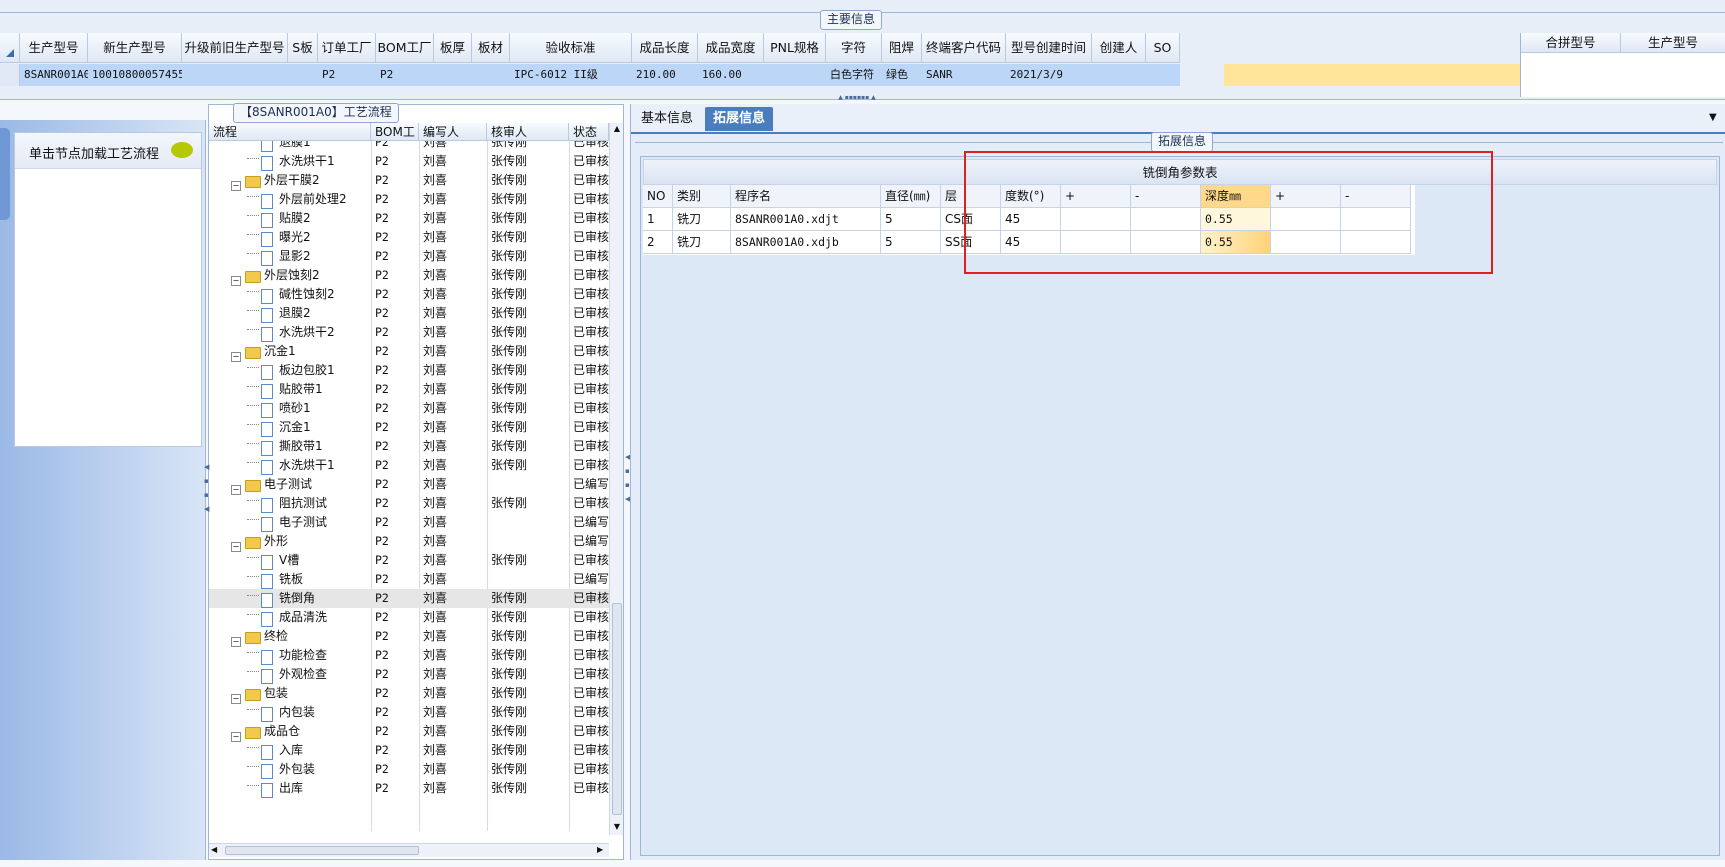  What do you see at coordinates (667, 119) in the screenshot?
I see `tab-basic-info: 基本信息` at bounding box center [667, 119].